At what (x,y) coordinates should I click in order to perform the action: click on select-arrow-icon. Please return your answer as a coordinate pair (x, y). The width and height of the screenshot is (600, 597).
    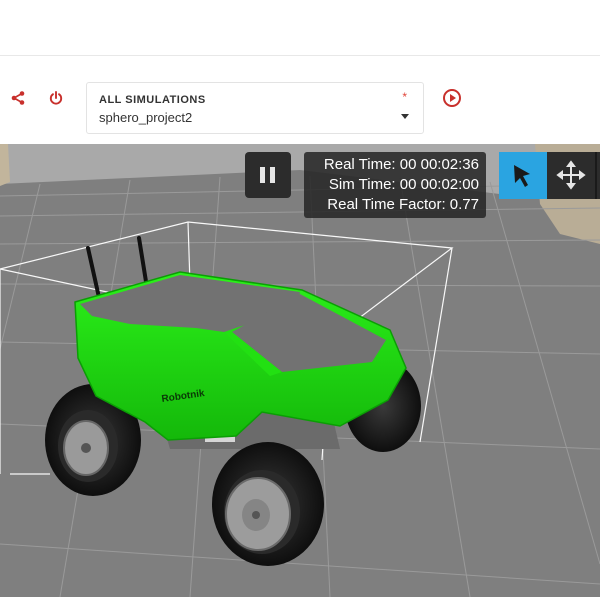
    Looking at the image, I should click on (522, 176).